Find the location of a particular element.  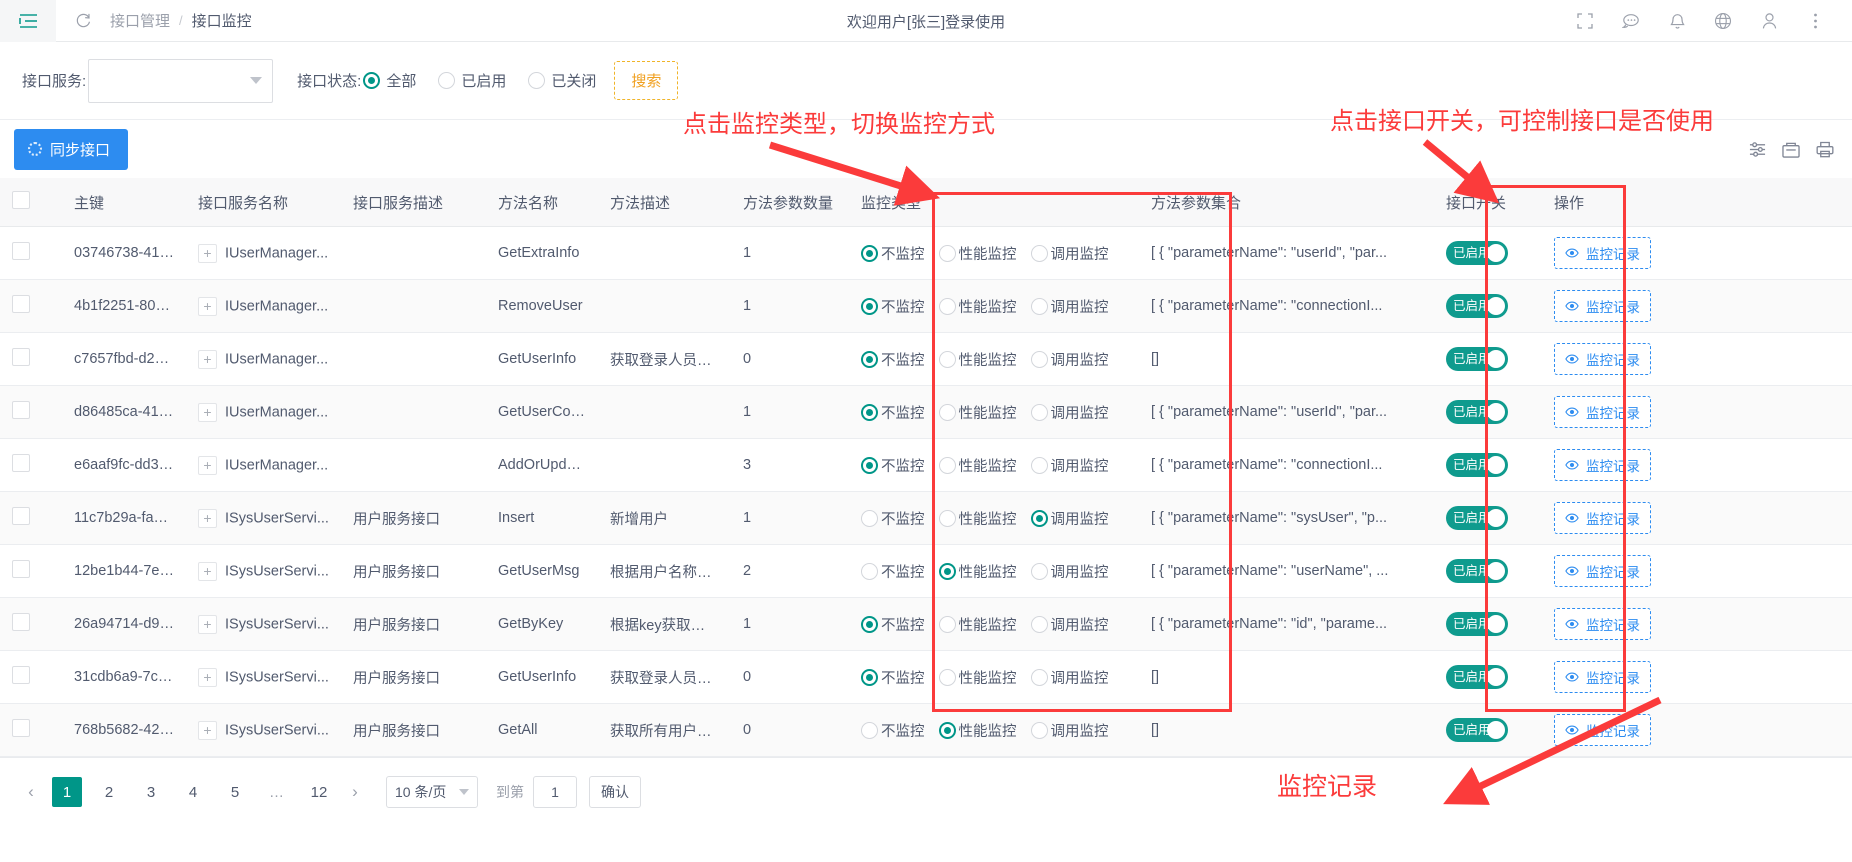

print-icon is located at coordinates (1825, 149).